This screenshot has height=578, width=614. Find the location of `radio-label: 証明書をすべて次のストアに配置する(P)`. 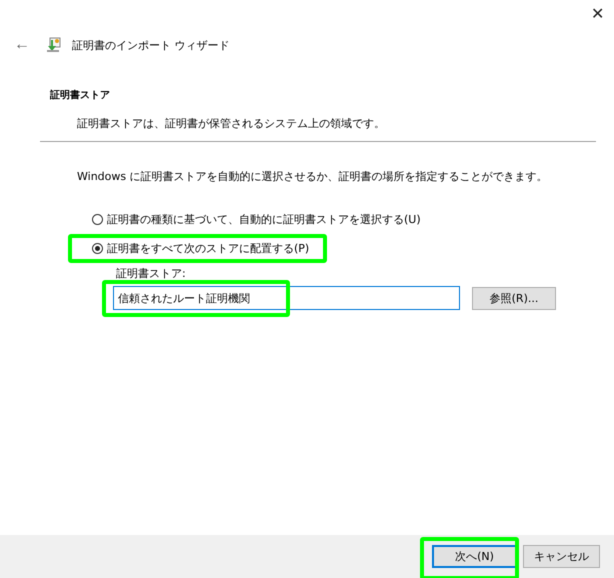

radio-label: 証明書をすべて次のストアに配置する(P) is located at coordinates (208, 248).